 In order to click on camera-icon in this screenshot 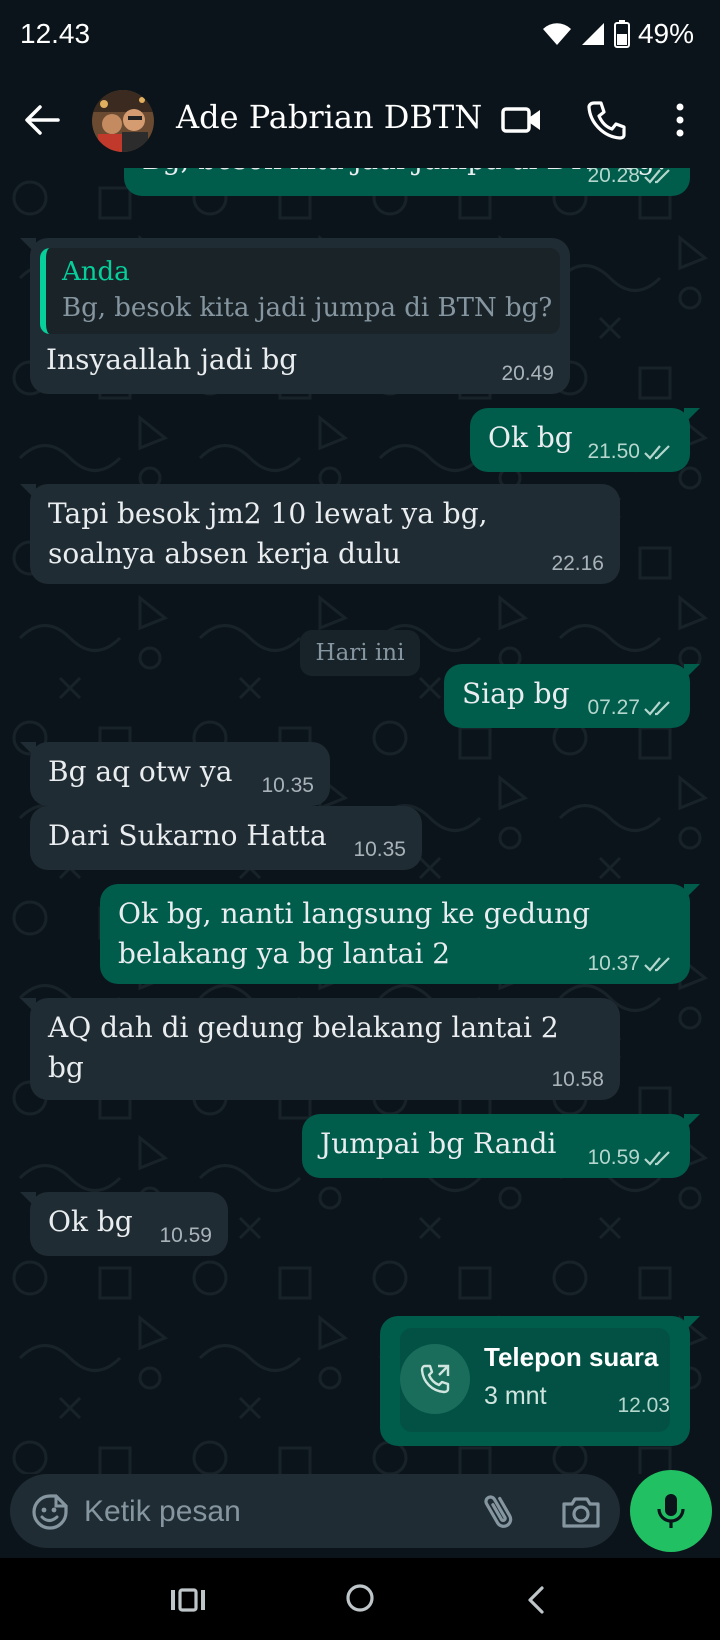, I will do `click(581, 1512)`.